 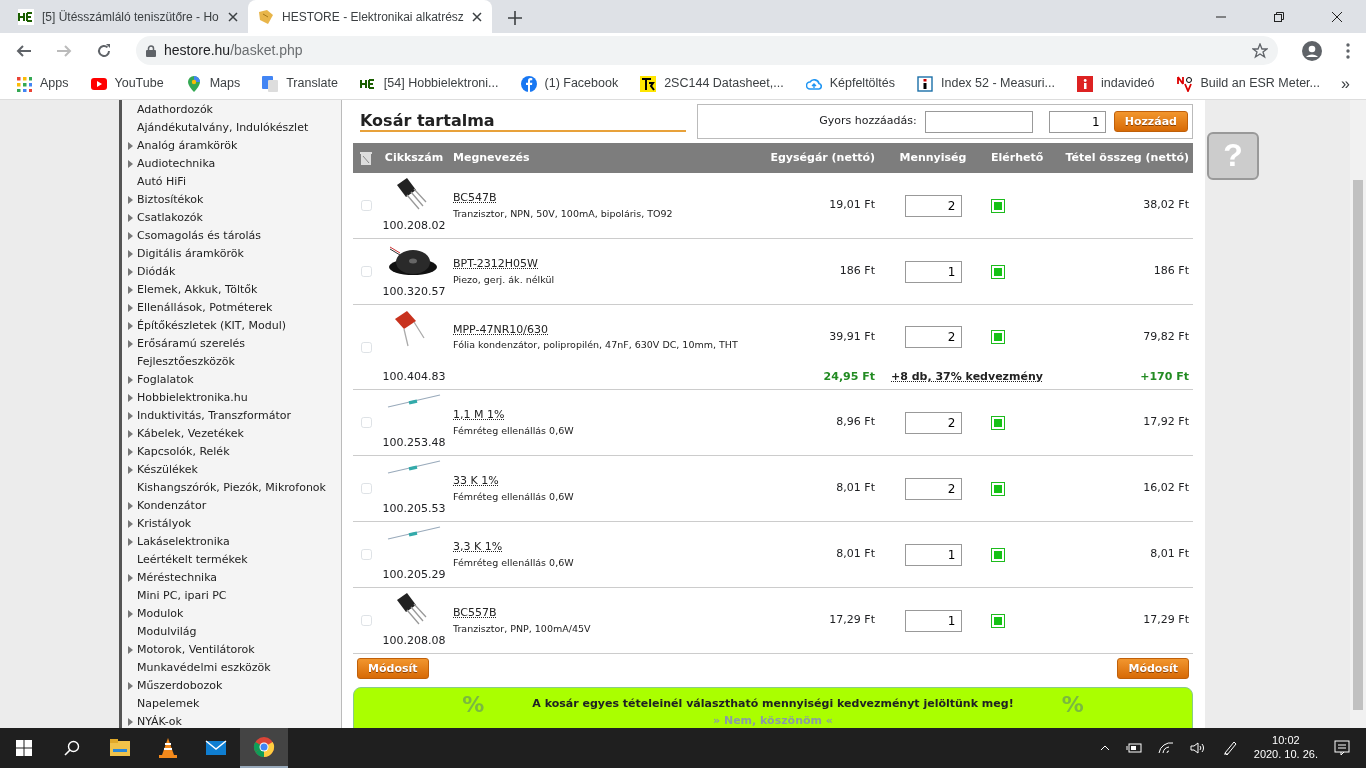 I want to click on bookmarks-overflow: », so click(x=1345, y=83).